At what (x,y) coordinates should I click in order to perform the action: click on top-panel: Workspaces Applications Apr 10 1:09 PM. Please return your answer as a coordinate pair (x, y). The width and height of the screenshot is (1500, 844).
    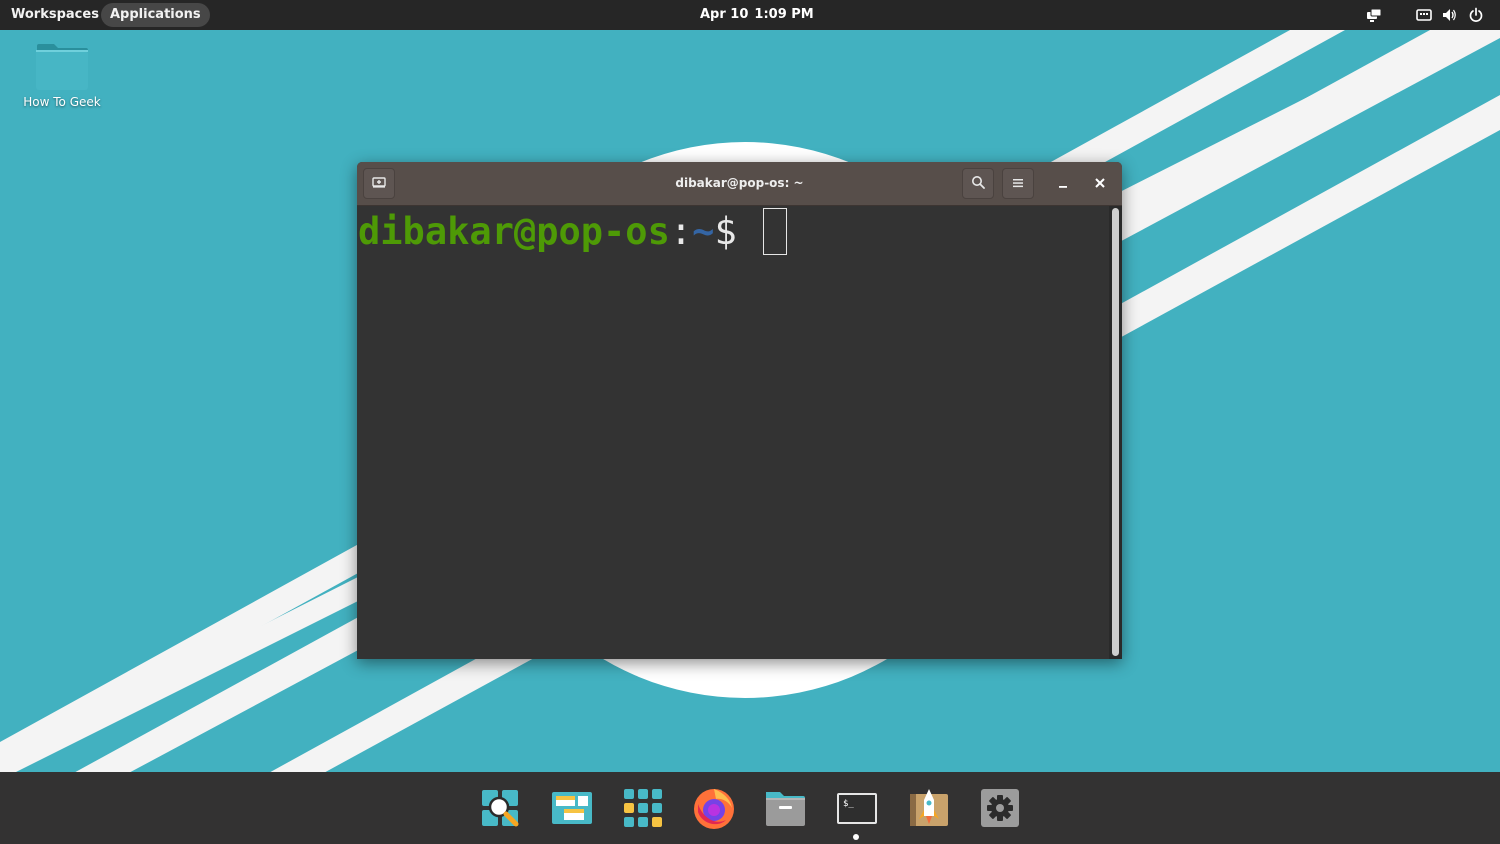
    Looking at the image, I should click on (750, 15).